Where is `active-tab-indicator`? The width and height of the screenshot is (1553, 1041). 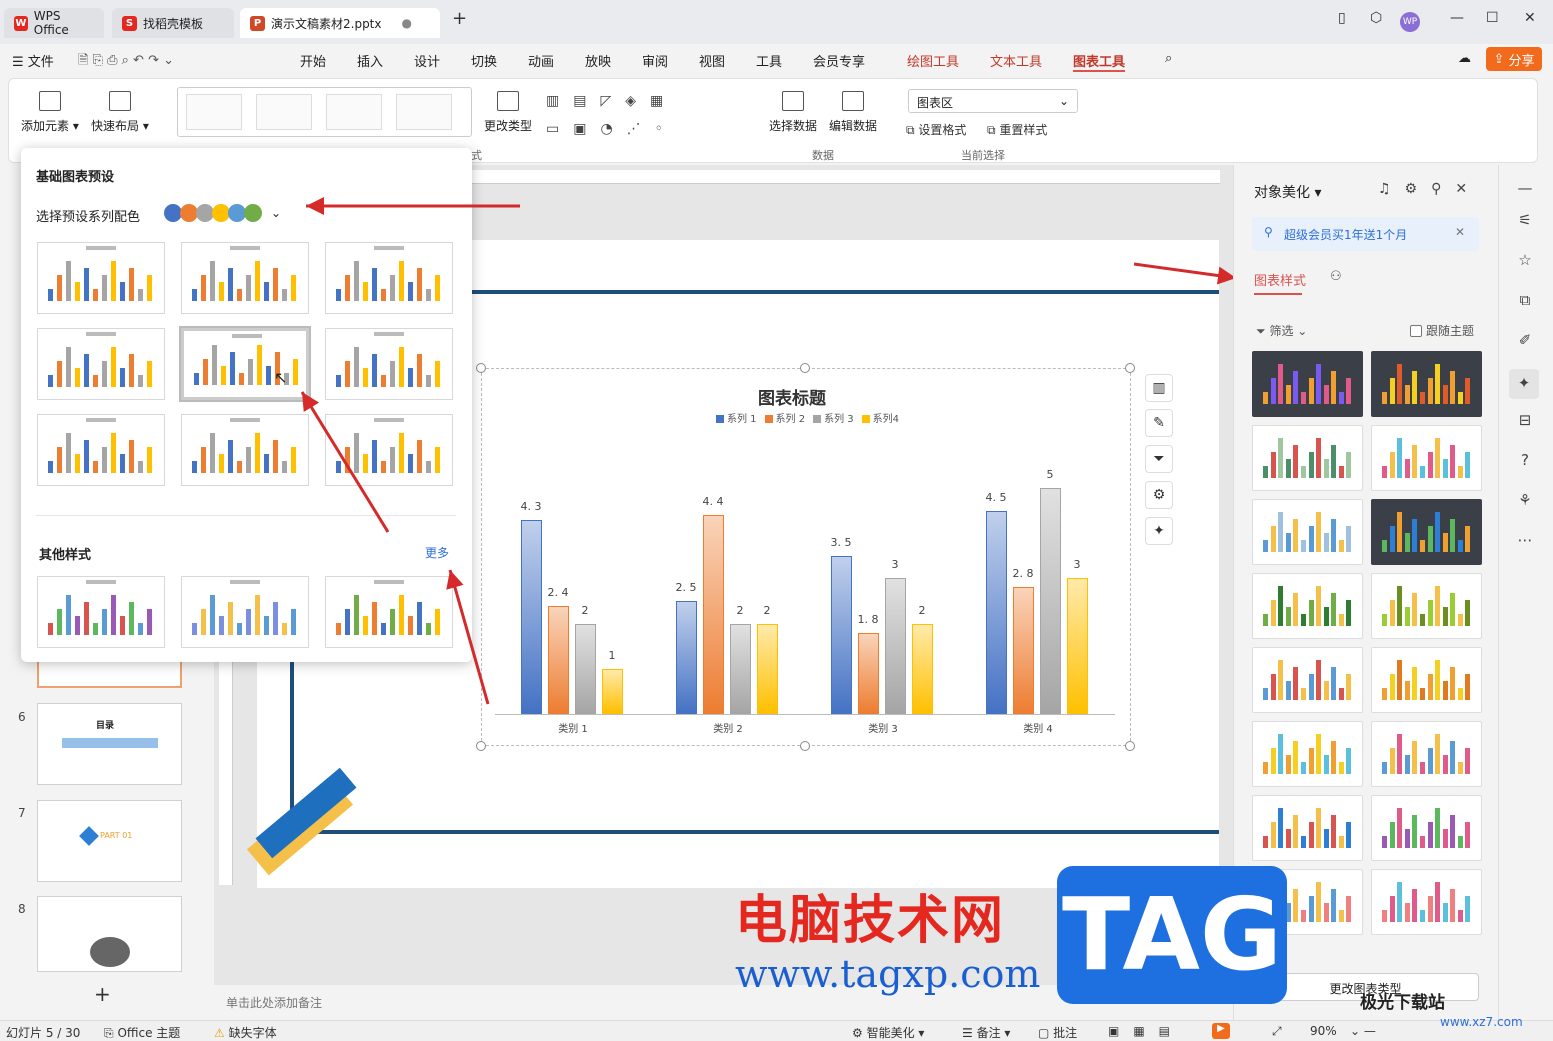
active-tab-indicator is located at coordinates (1278, 294).